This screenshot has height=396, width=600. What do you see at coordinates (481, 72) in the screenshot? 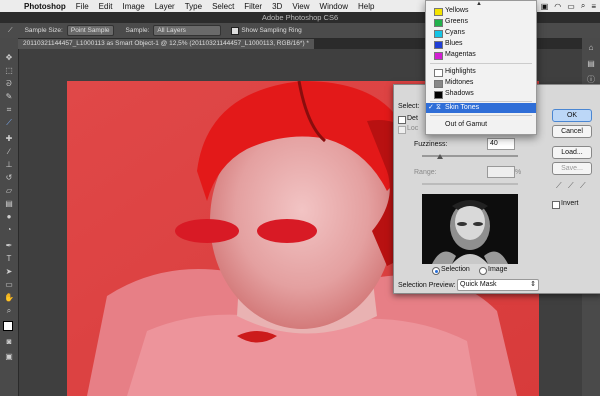
I see `menu-item-highlights: Highlights` at bounding box center [481, 72].